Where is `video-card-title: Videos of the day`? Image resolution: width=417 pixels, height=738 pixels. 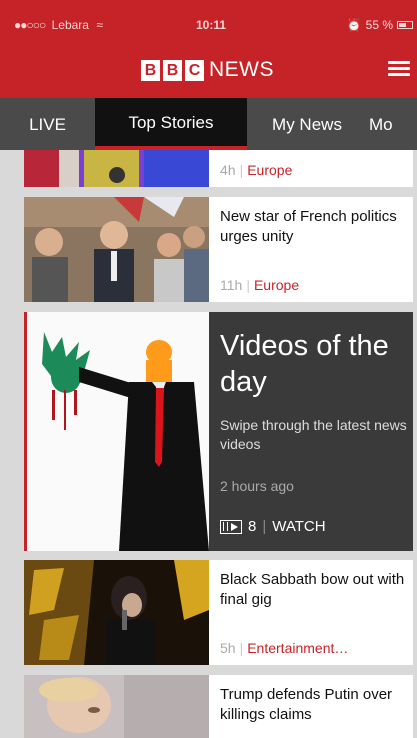 video-card-title: Videos of the day is located at coordinates (304, 364).